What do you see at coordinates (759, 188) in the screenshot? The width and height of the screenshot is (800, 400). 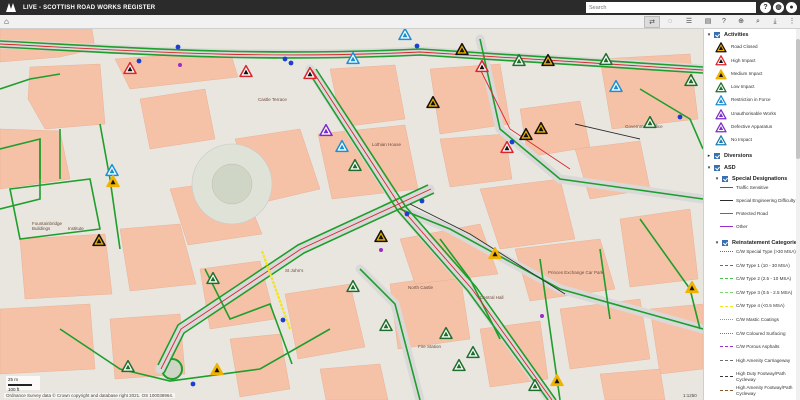 I see `legend-line-item: Traffic Sensitive` at bounding box center [759, 188].